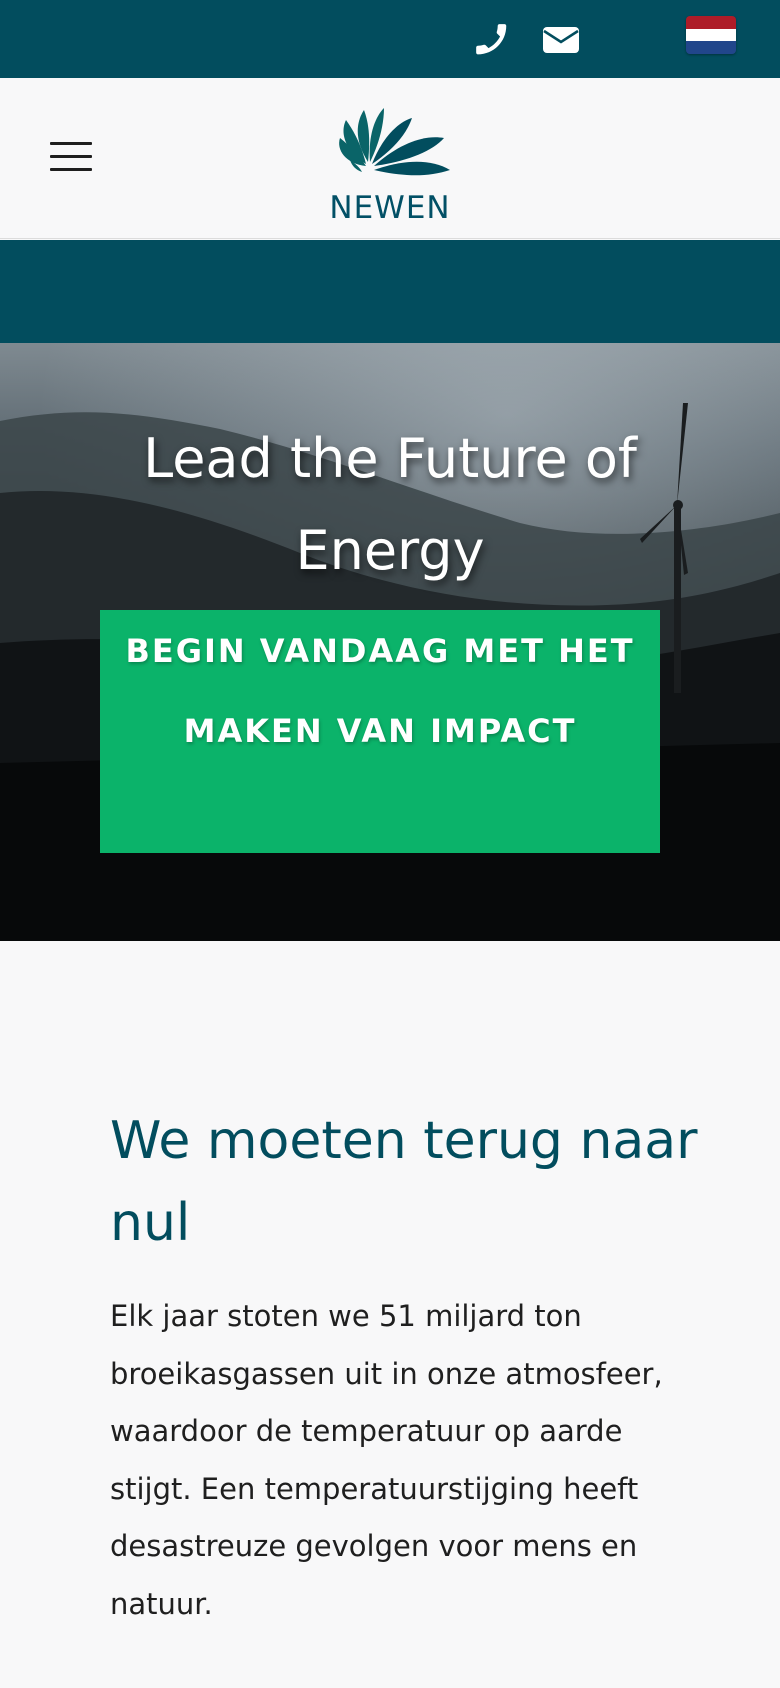 The image size is (780, 1688). What do you see at coordinates (390, 208) in the screenshot?
I see `logo-text: NEWEN` at bounding box center [390, 208].